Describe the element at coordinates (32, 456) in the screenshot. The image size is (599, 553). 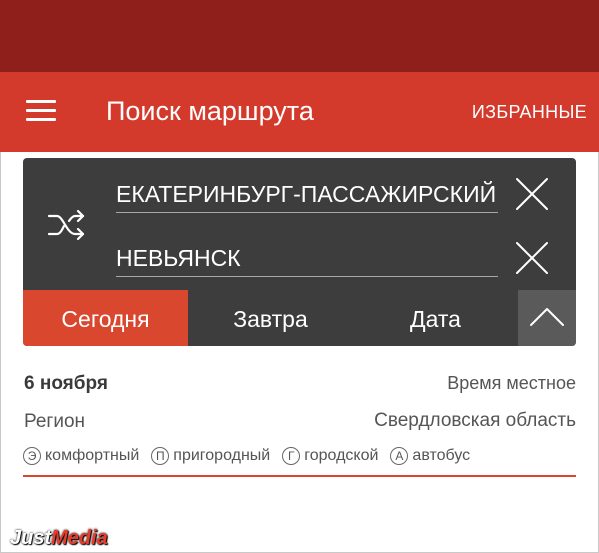
I see `comfort-badge-icon: Э` at that location.